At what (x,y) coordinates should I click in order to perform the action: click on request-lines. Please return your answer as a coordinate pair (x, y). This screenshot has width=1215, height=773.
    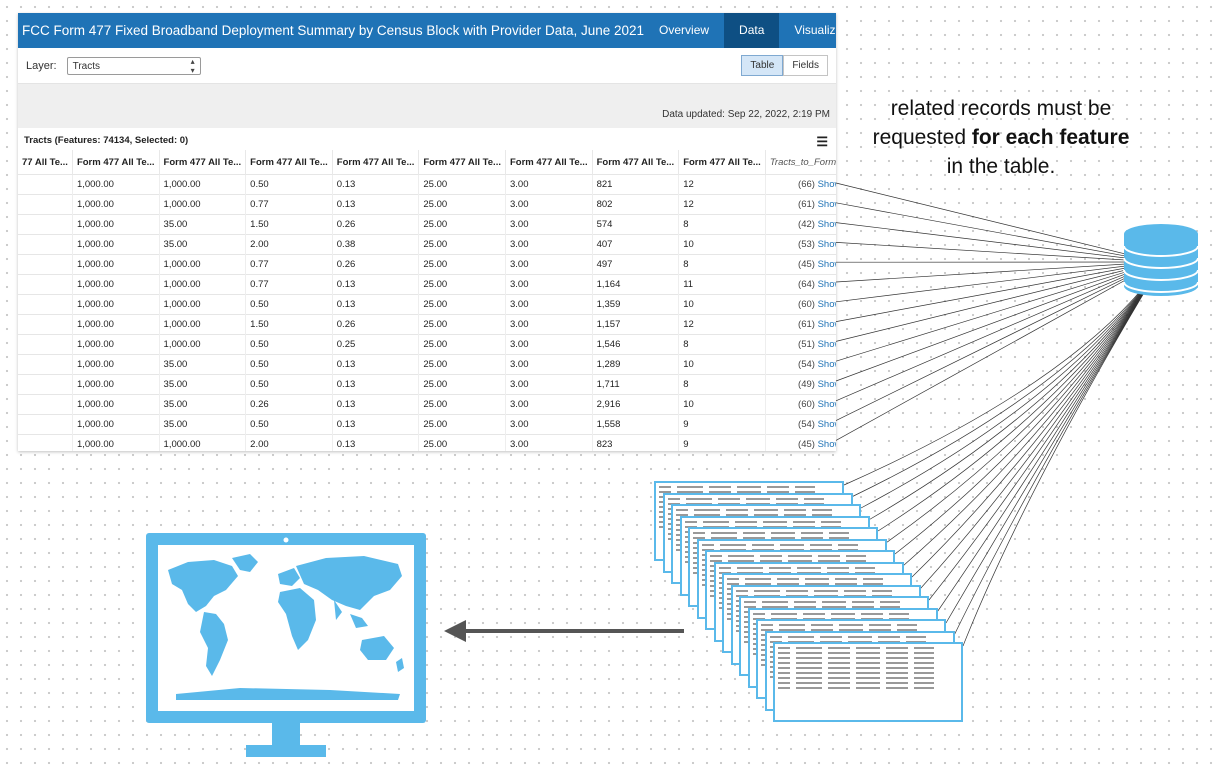
    Looking at the image, I should click on (997, 311).